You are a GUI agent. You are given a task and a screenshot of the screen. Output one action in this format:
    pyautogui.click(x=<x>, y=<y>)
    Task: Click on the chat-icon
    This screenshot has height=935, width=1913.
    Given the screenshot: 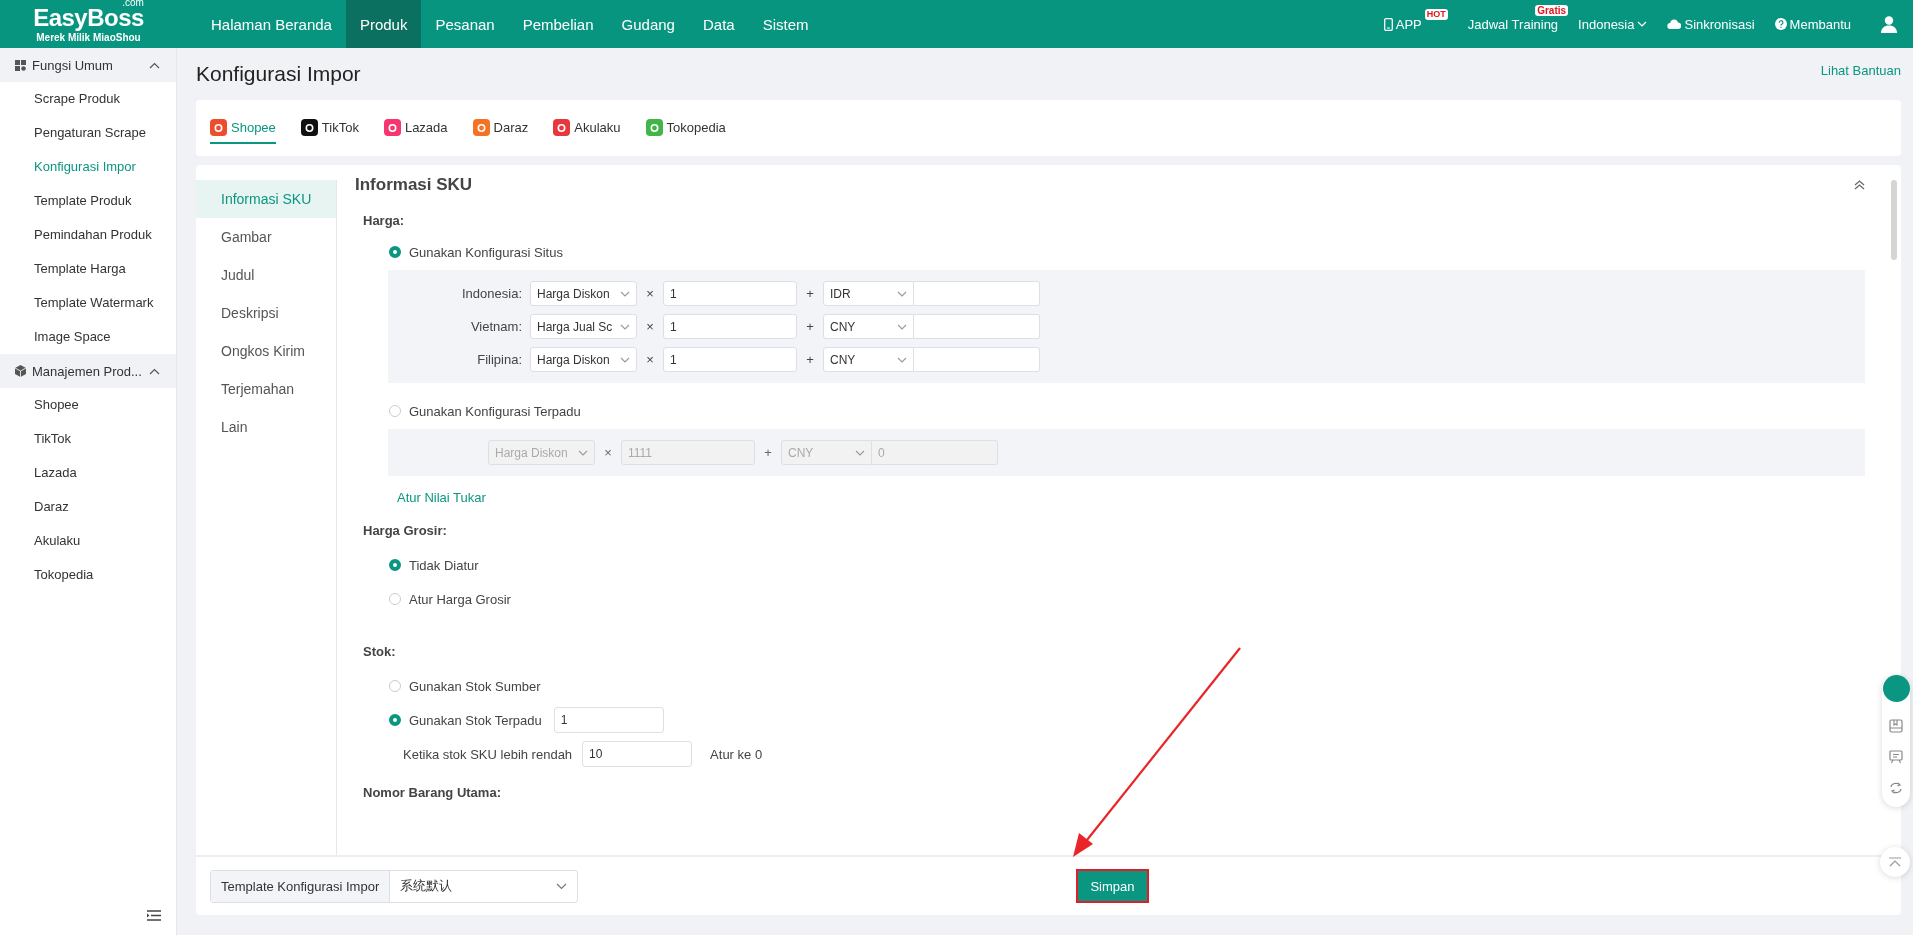 What is the action you would take?
    pyautogui.click(x=1896, y=757)
    